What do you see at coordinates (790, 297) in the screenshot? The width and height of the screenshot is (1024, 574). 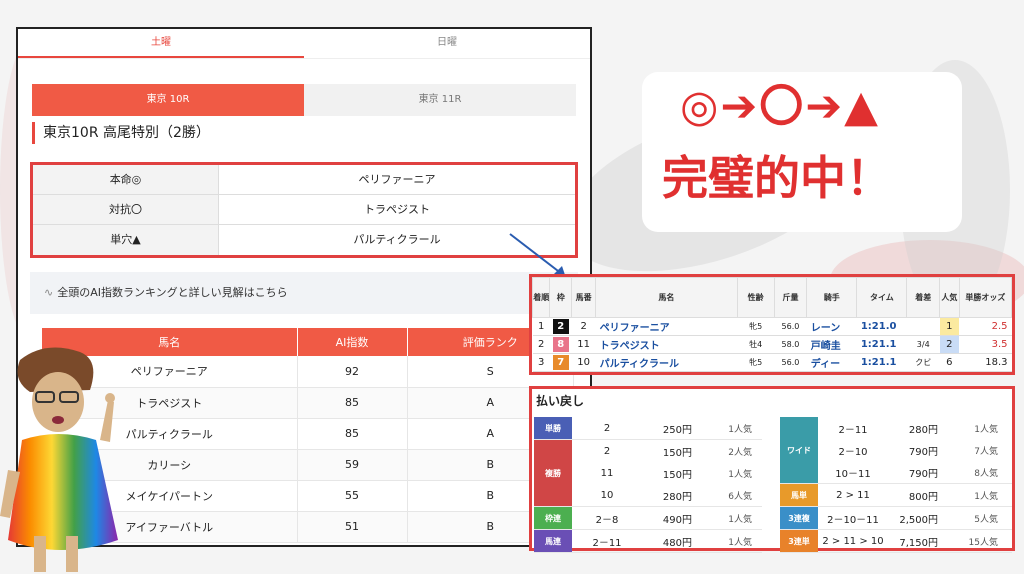 I see `column-header: 斤量` at bounding box center [790, 297].